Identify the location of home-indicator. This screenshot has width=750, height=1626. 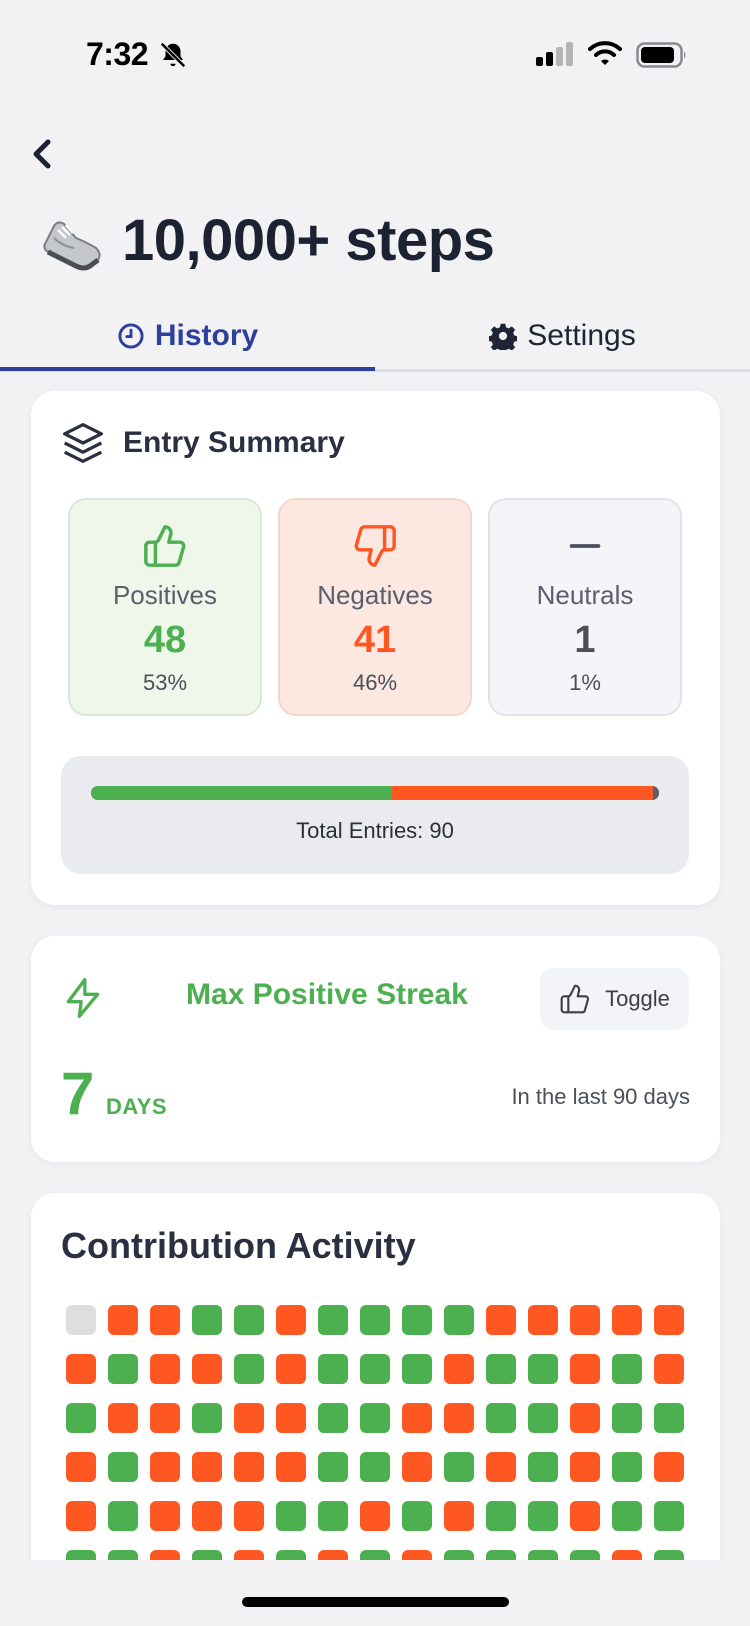
(375, 1602).